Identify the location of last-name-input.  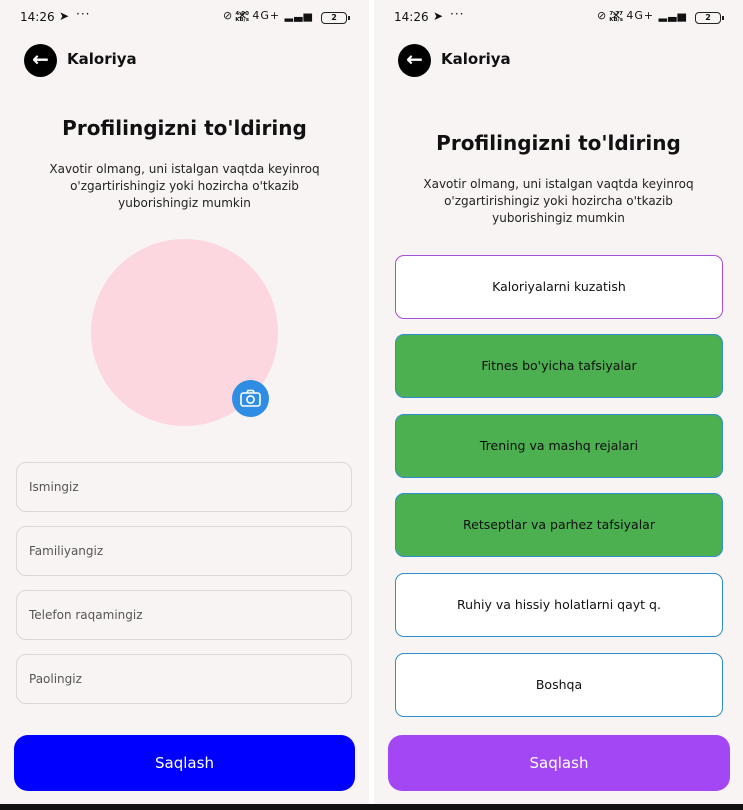
(184, 551).